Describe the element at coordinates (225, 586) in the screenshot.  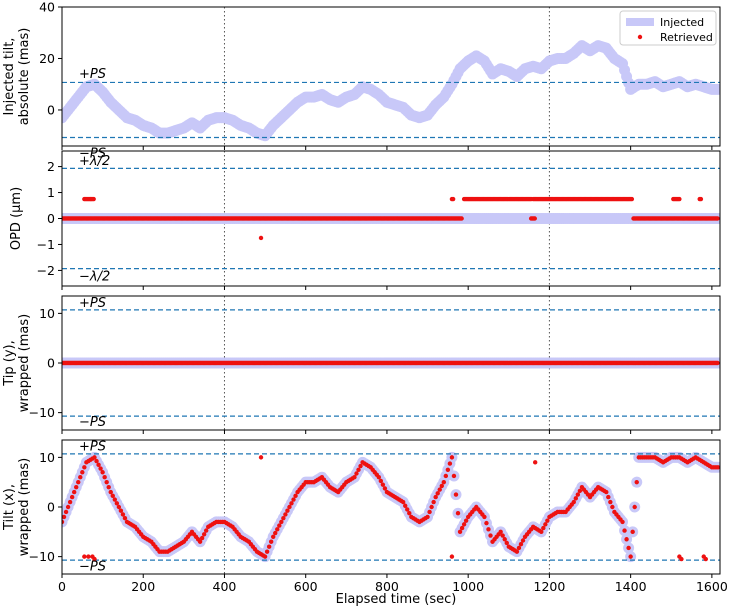
I see `x-tick-label: 400` at that location.